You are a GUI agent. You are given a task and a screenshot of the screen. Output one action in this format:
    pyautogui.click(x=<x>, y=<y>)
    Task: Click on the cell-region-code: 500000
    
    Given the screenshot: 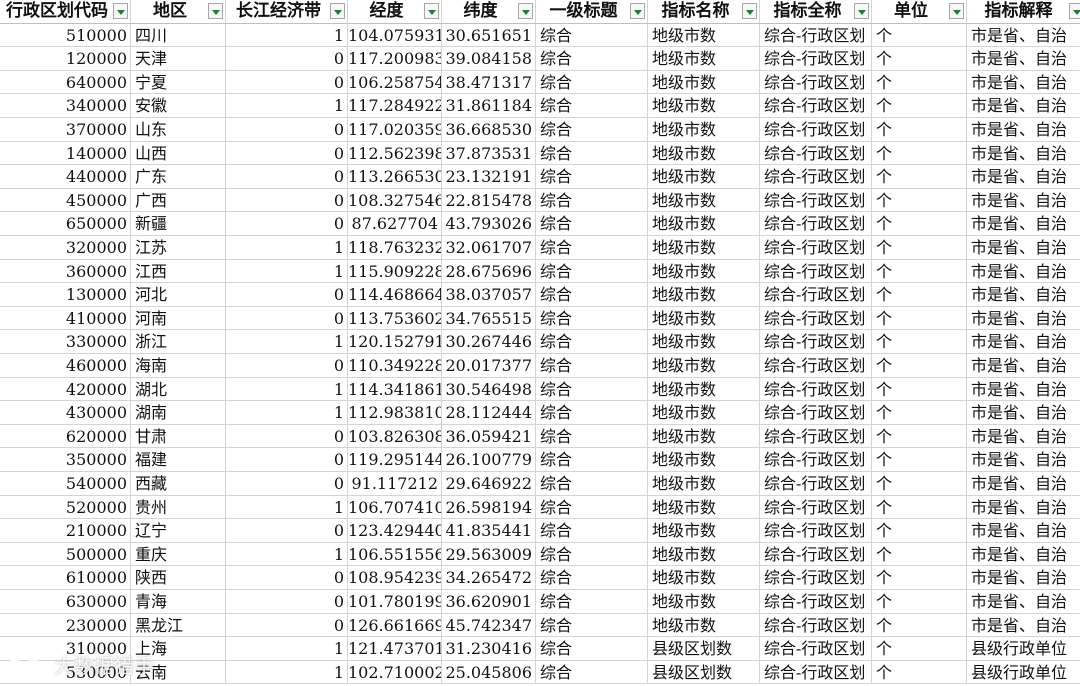 What is the action you would take?
    pyautogui.click(x=65, y=554)
    